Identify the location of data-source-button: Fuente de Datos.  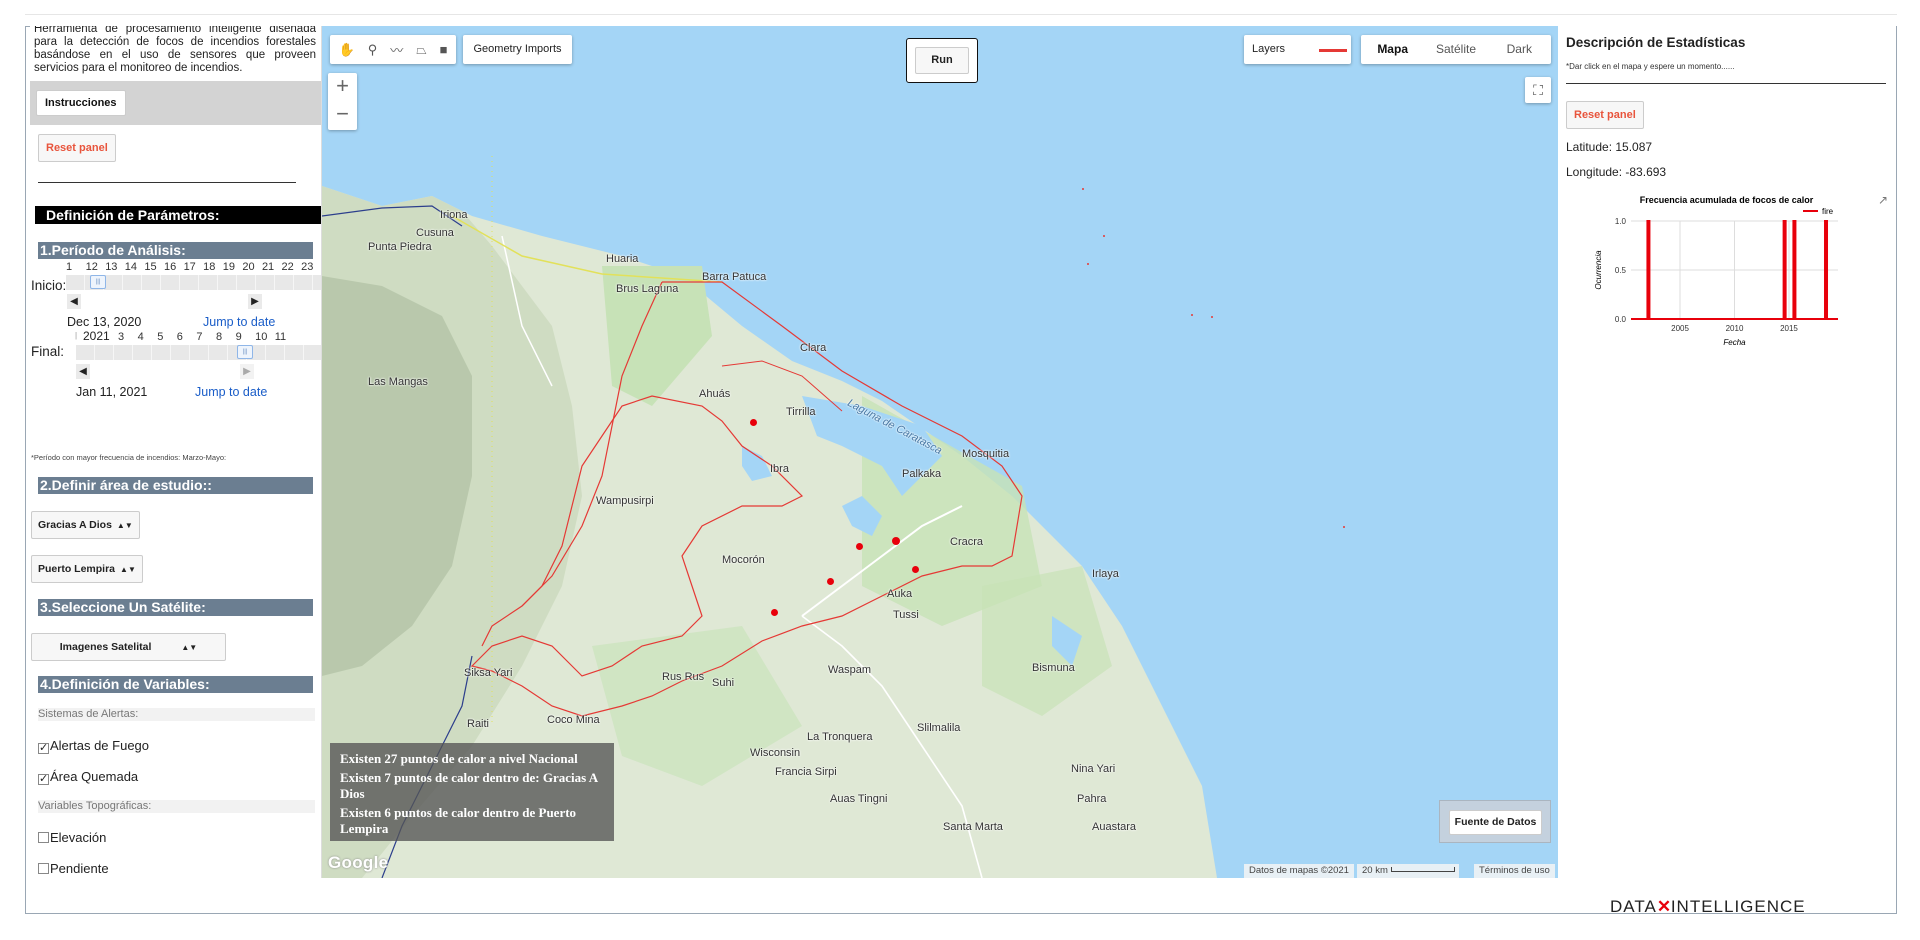
(1495, 822).